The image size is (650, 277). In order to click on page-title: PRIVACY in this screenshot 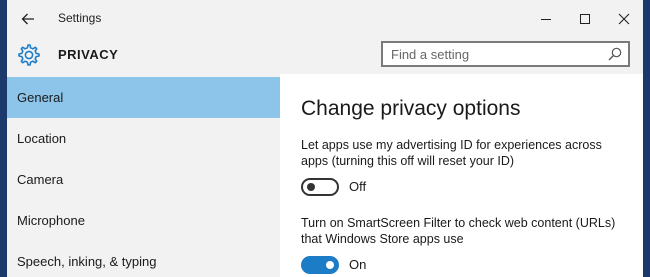, I will do `click(88, 54)`.